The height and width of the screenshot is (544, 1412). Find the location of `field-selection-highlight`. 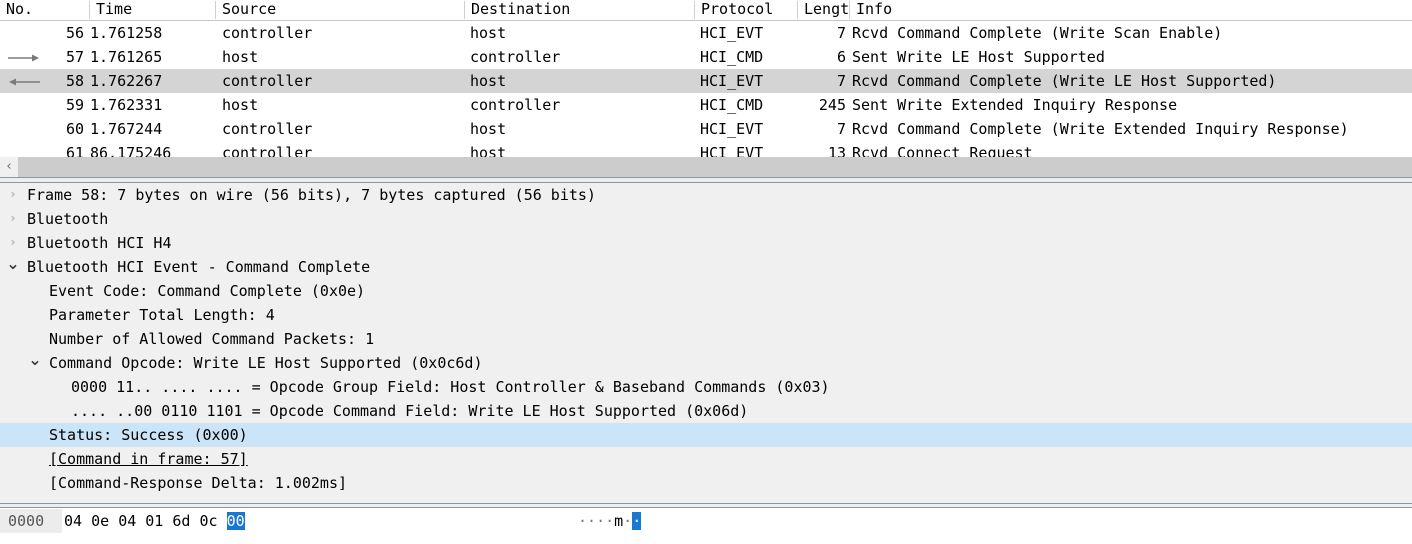

field-selection-highlight is located at coordinates (731, 435).